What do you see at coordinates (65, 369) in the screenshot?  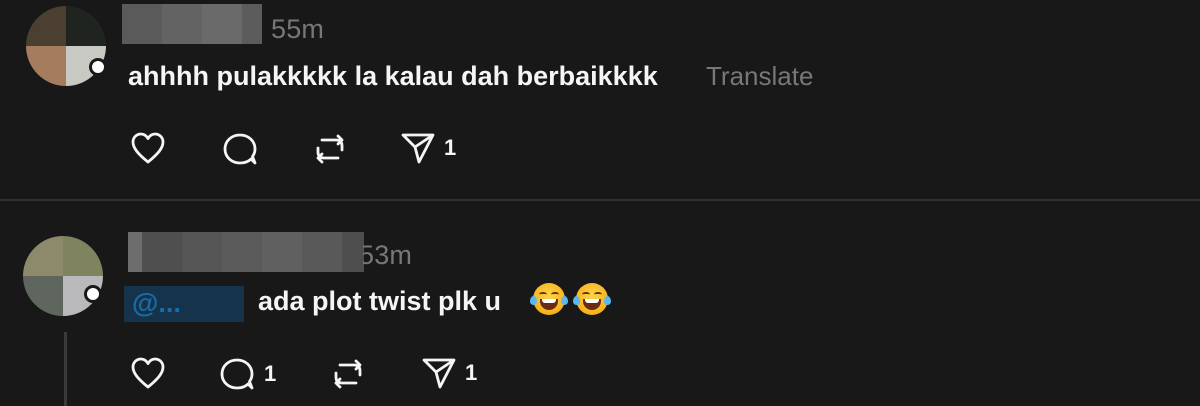 I see `thread-line` at bounding box center [65, 369].